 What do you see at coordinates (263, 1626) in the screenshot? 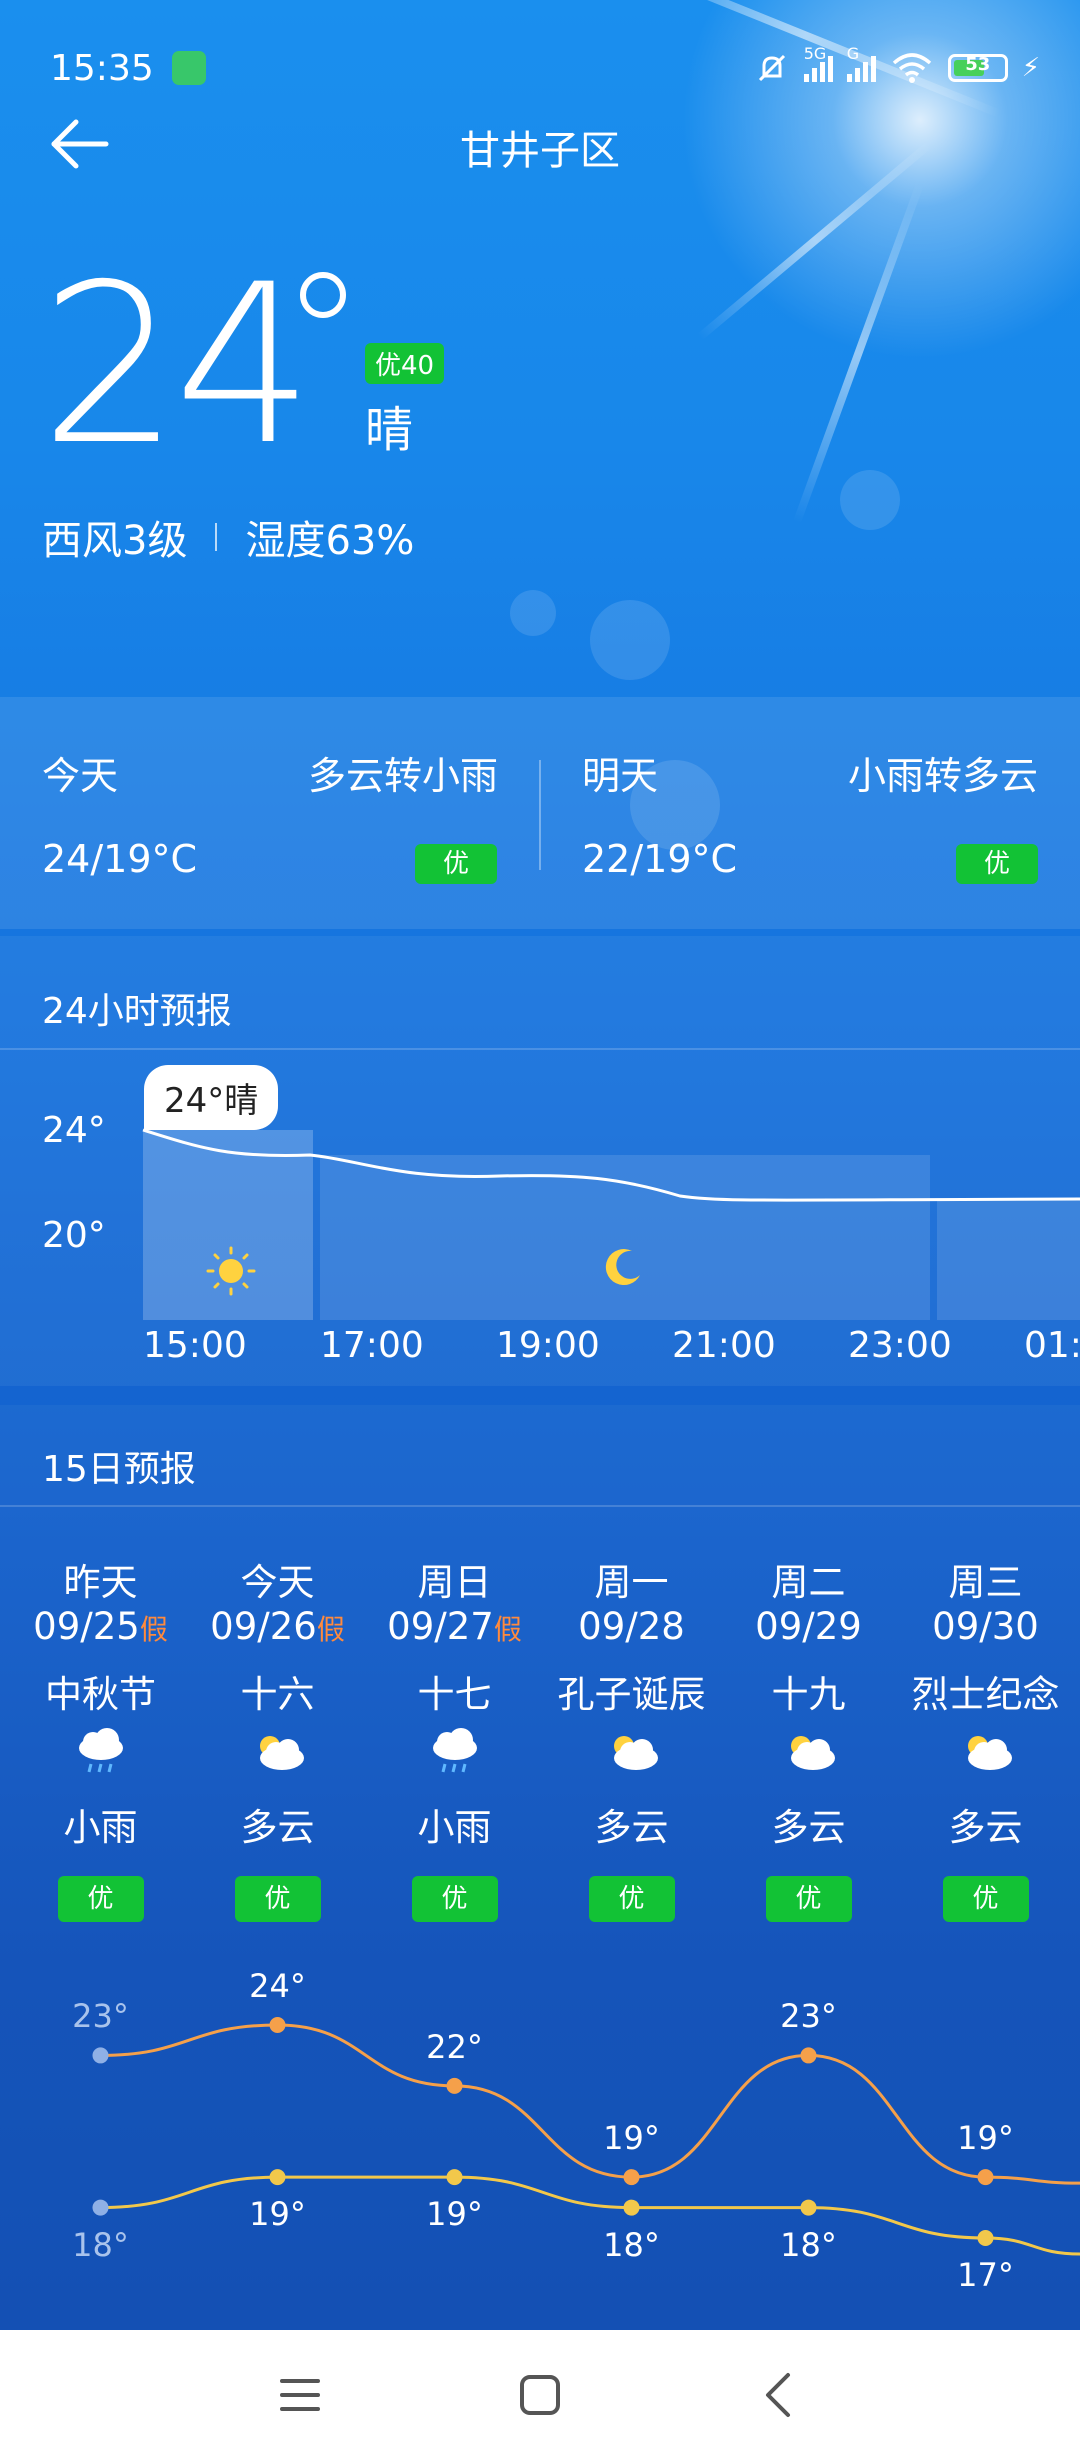
I see `day-date: 09/26` at bounding box center [263, 1626].